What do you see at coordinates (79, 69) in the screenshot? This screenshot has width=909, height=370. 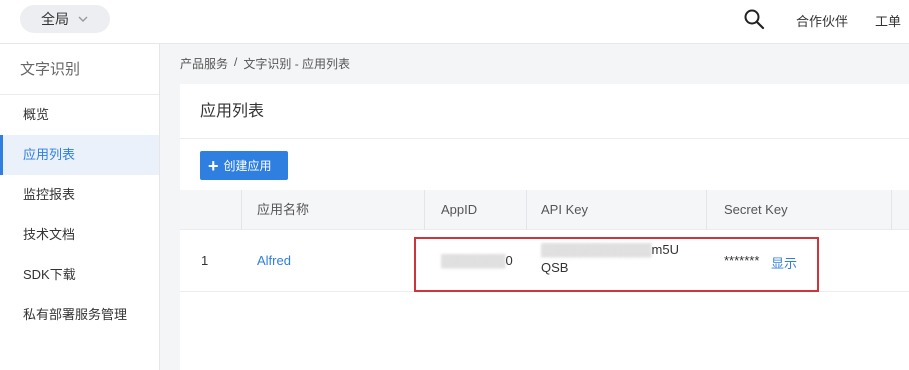 I see `sidebar-title: 文字识别` at bounding box center [79, 69].